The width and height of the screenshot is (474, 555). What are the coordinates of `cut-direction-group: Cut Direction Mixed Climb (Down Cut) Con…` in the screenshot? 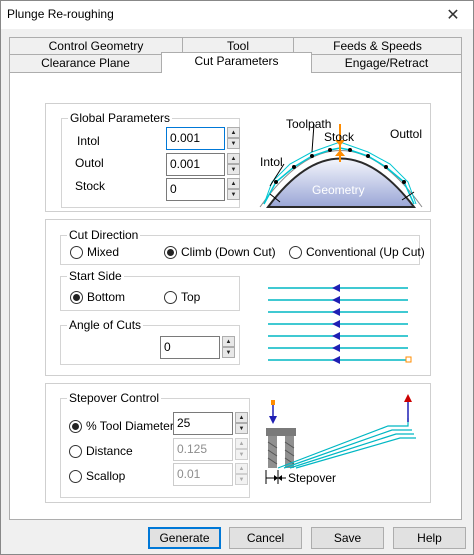 It's located at (242, 246).